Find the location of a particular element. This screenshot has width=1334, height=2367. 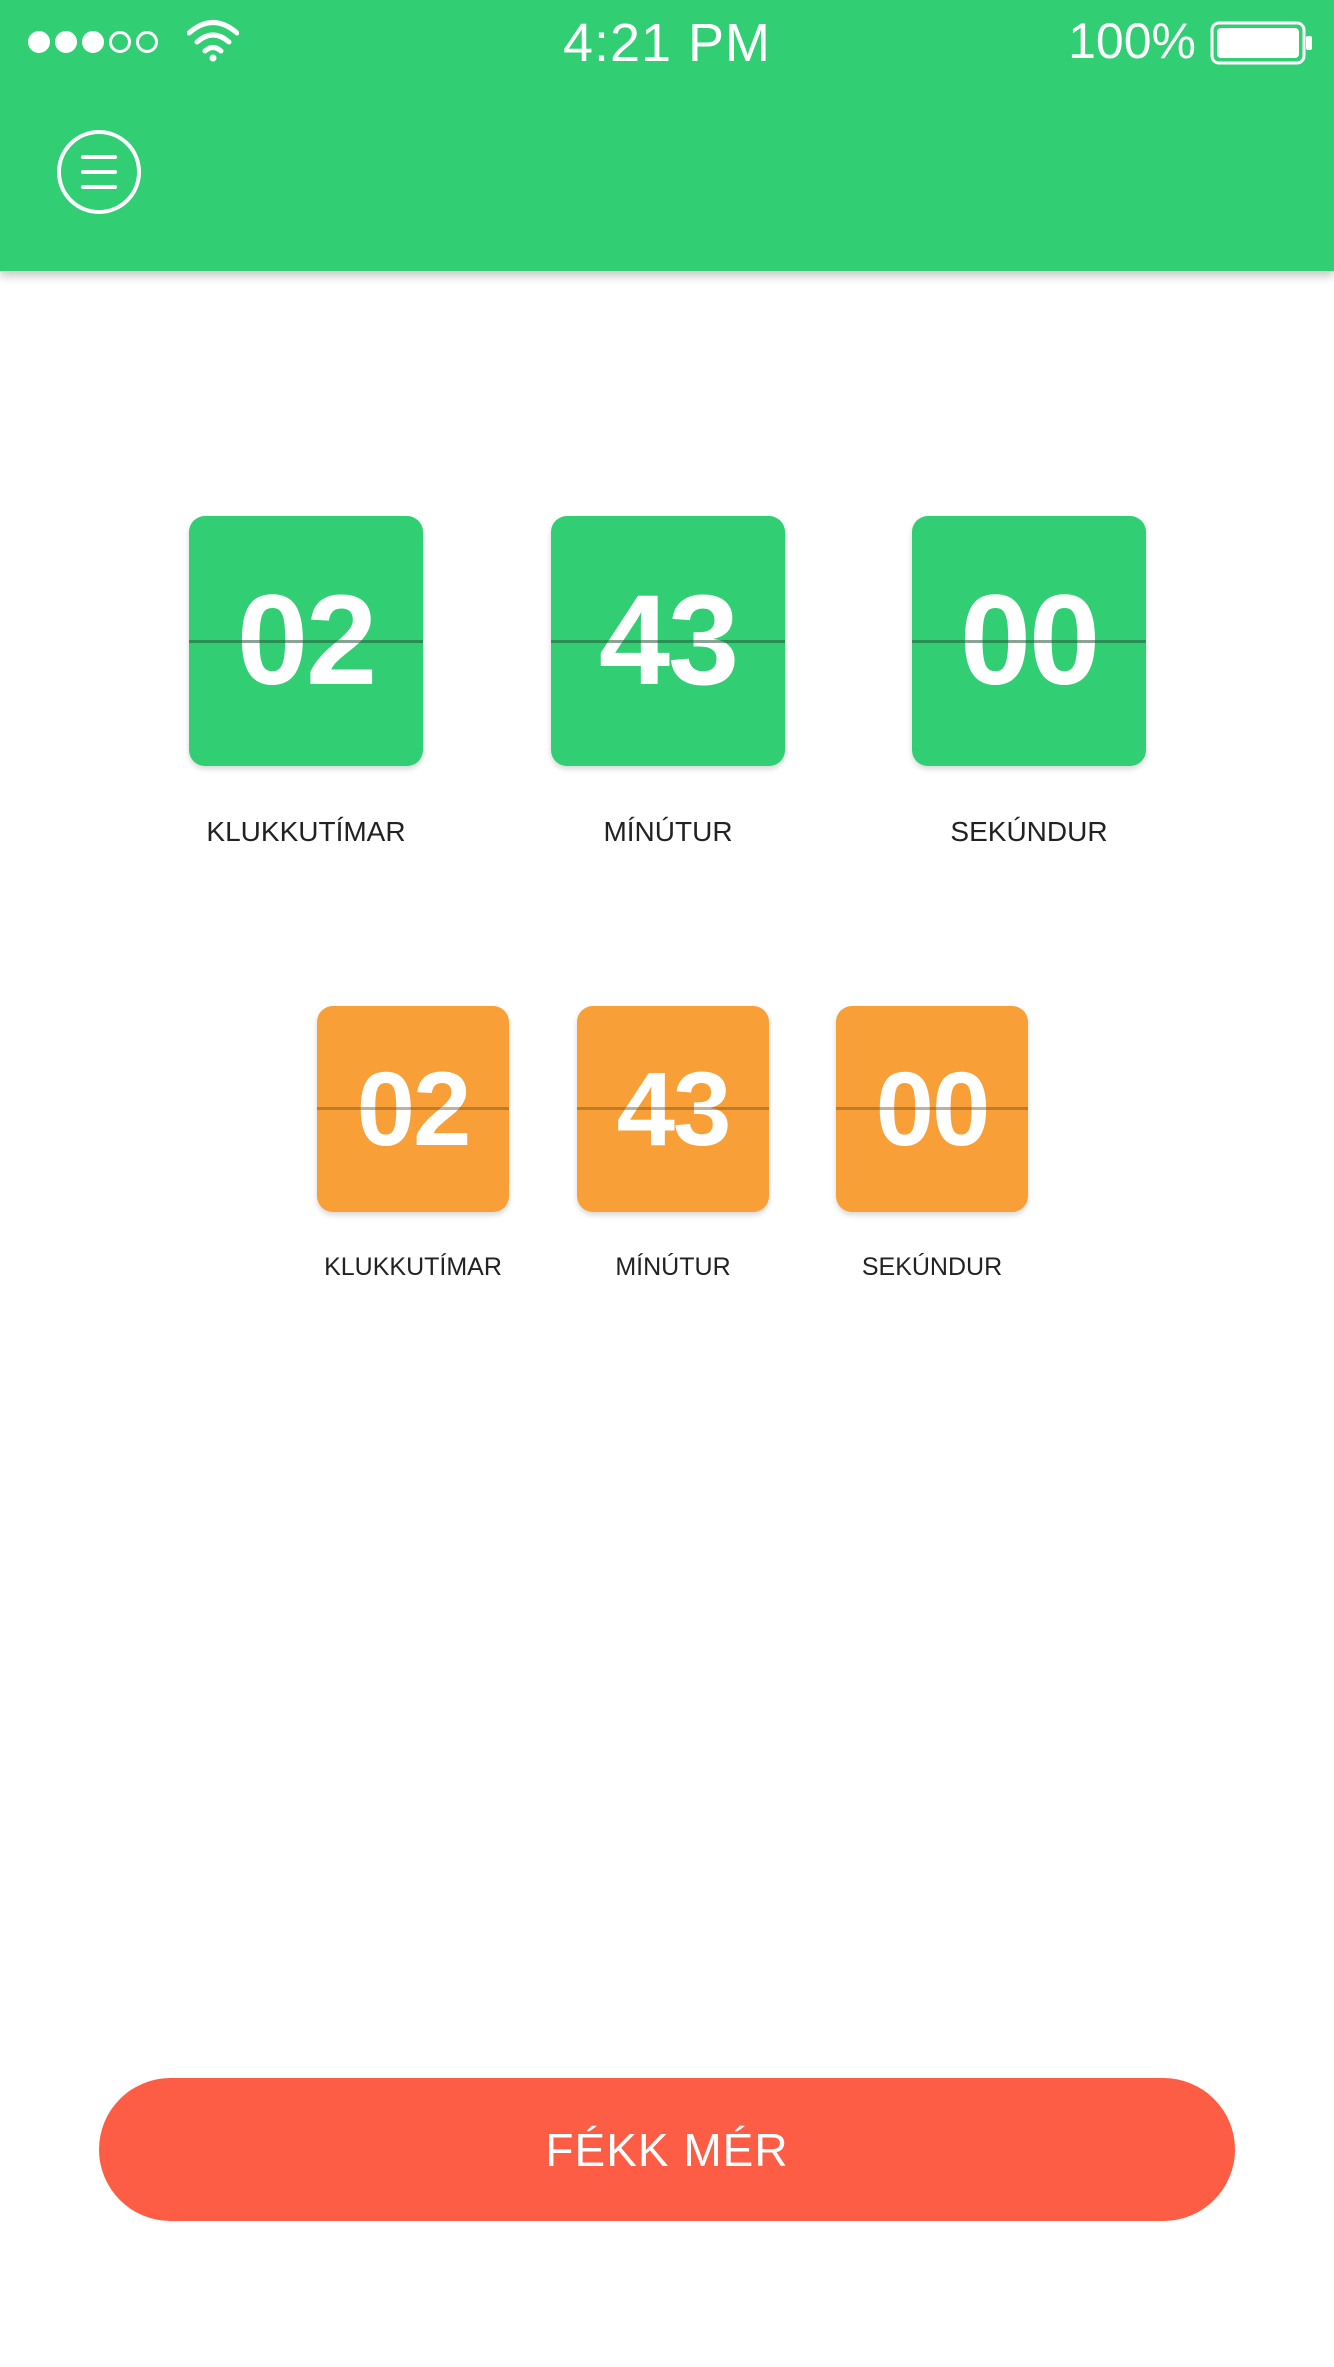

status-bar: 4:21 PM 100% is located at coordinates (667, 42).